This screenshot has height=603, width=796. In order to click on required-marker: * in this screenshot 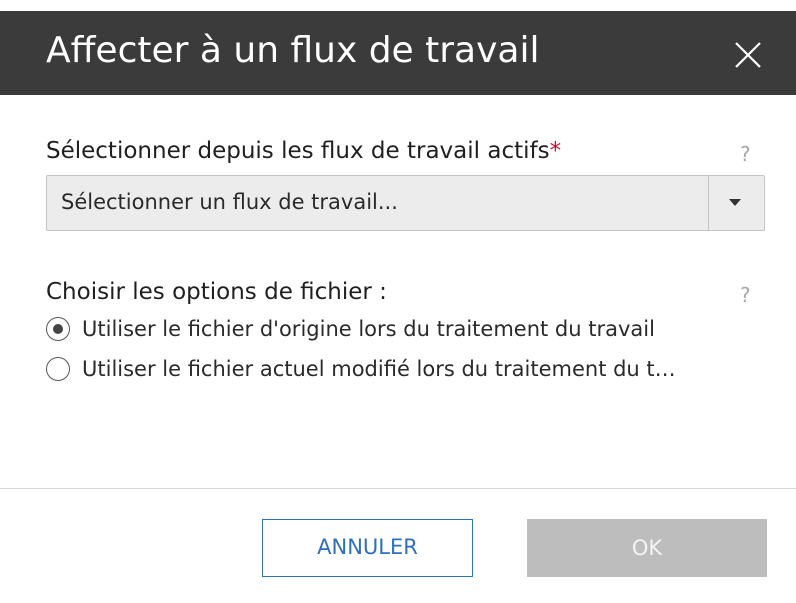, I will do `click(555, 151)`.